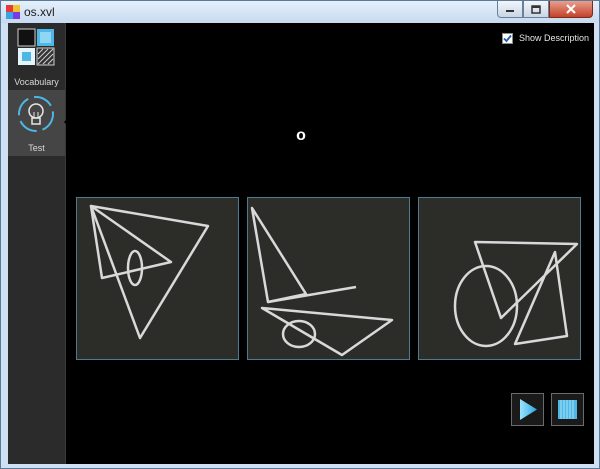 The width and height of the screenshot is (600, 469). I want to click on play-button, so click(527, 409).